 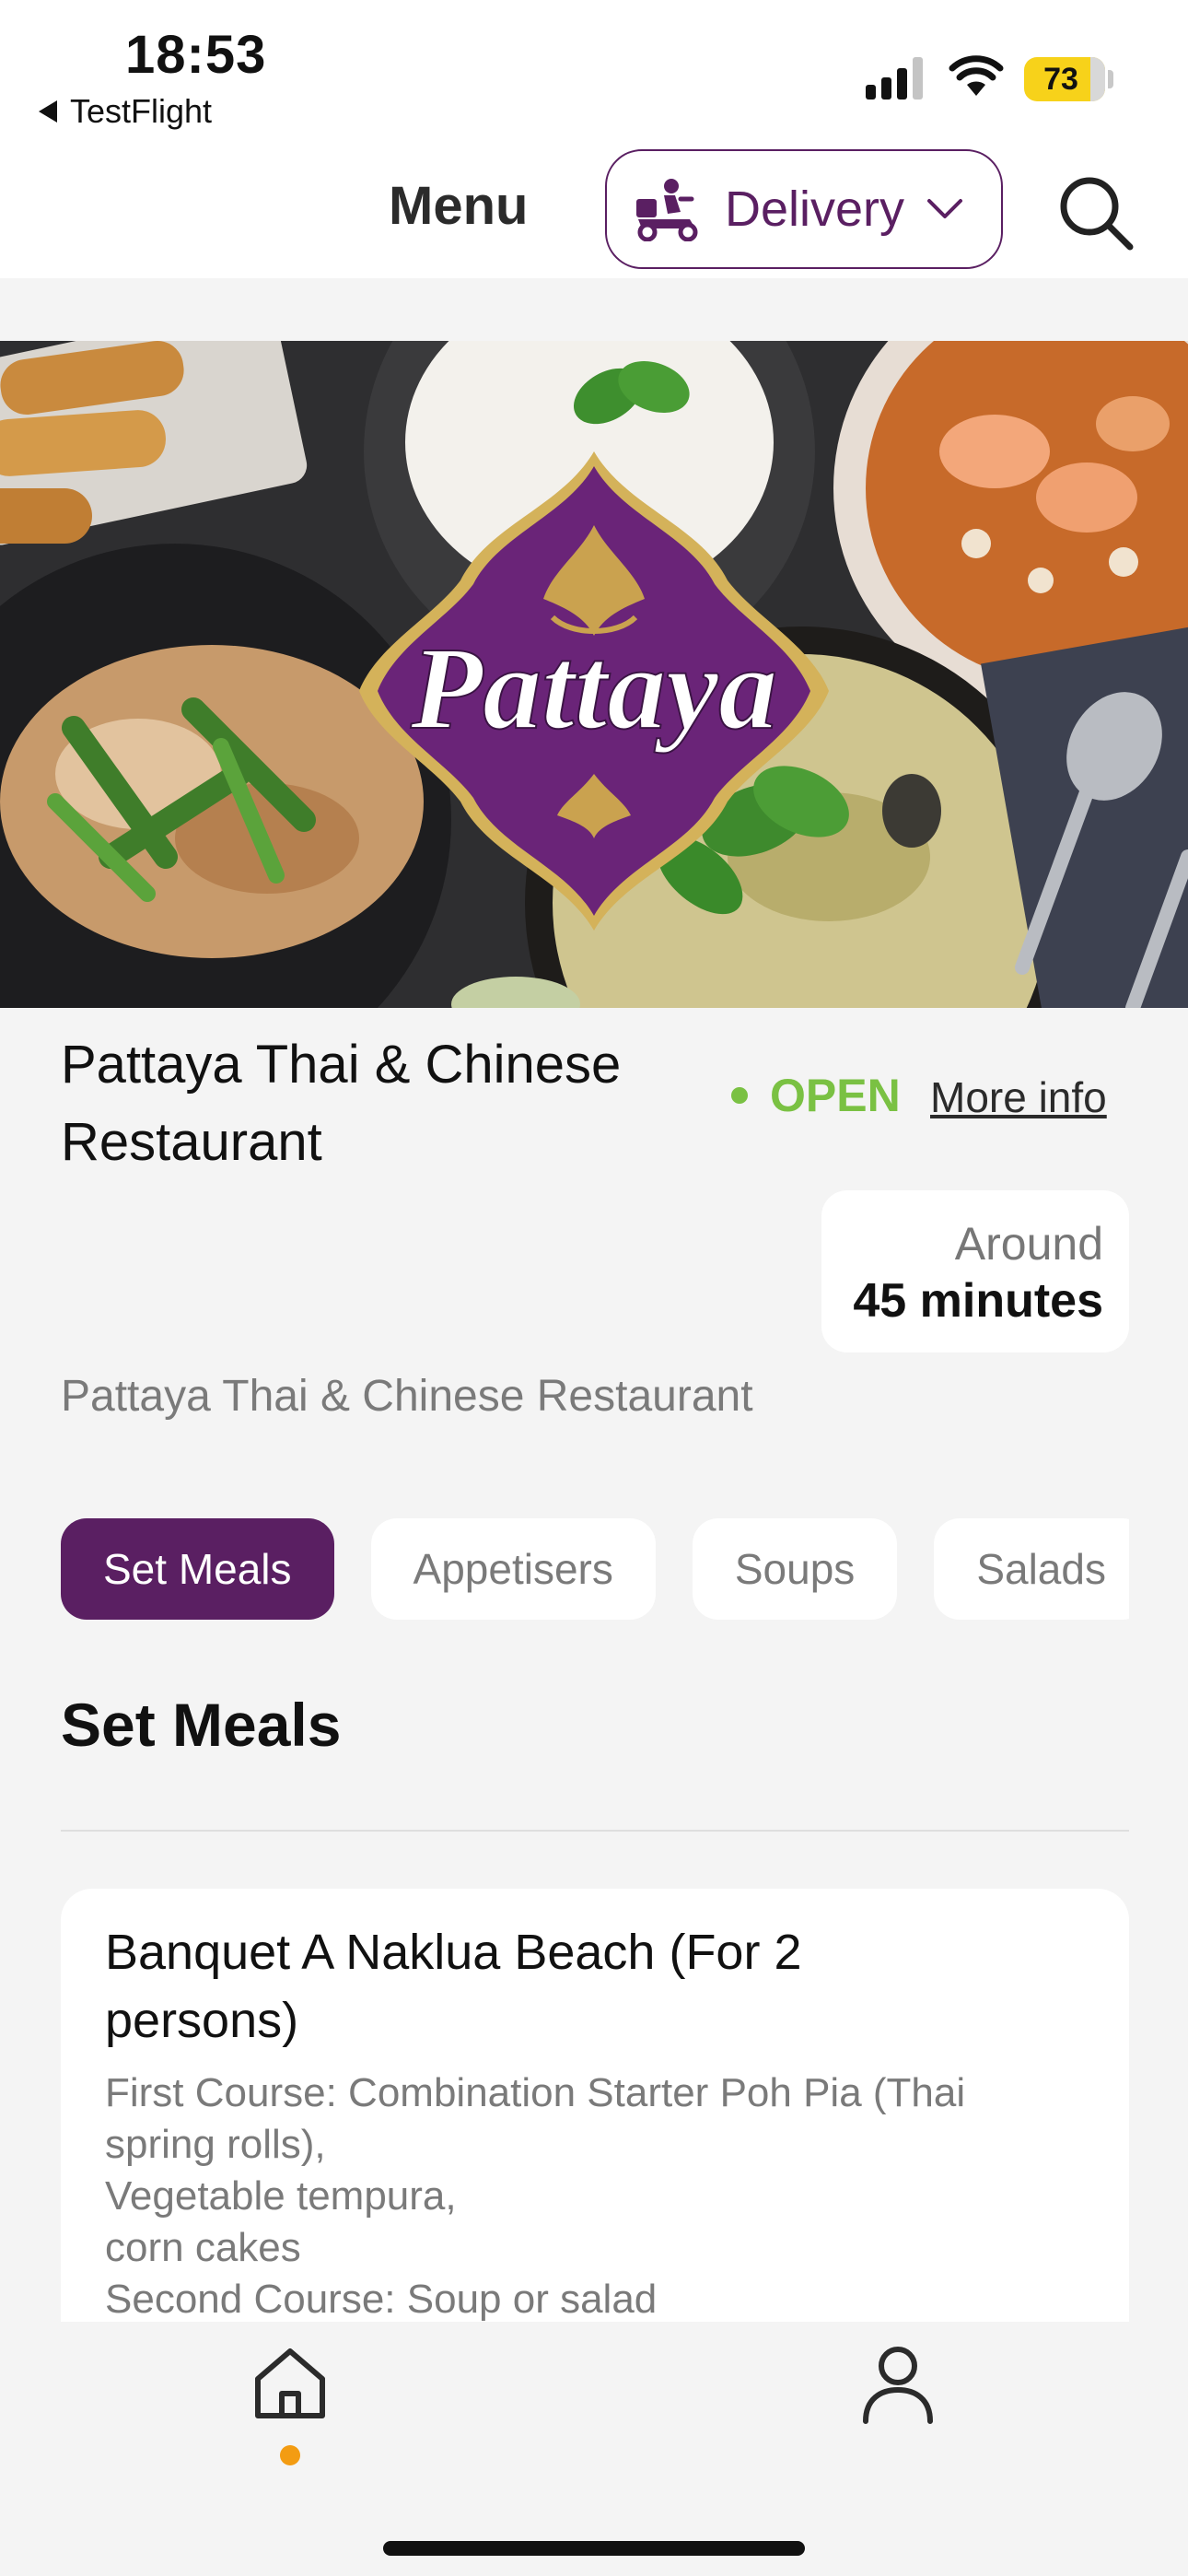 What do you see at coordinates (201, 1725) in the screenshot?
I see `section-title: Set Meals` at bounding box center [201, 1725].